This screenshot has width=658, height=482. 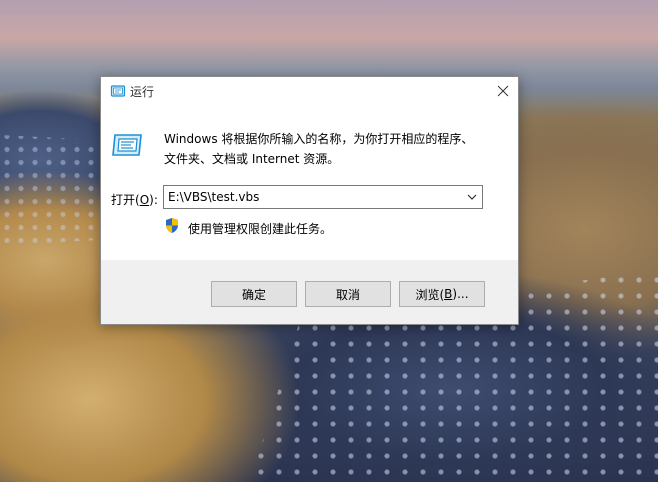 I want to click on run-large-icon, so click(x=127, y=145).